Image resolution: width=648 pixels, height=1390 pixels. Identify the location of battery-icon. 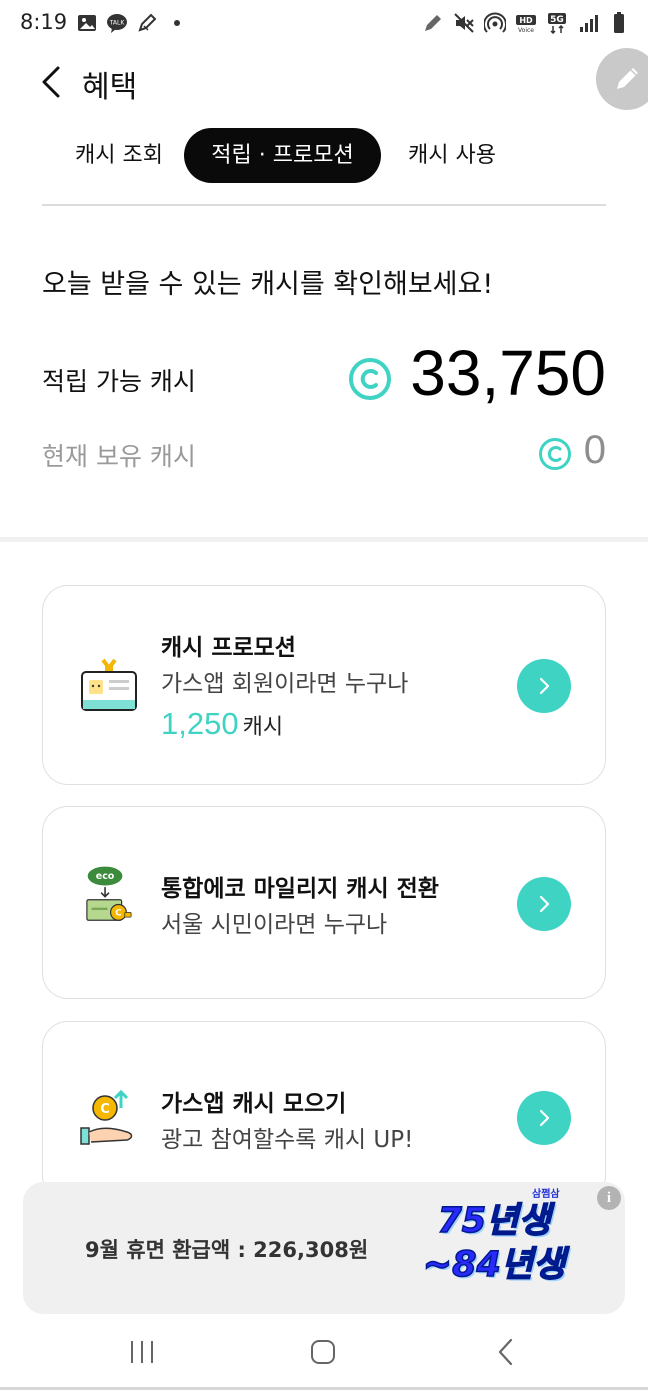
(619, 22).